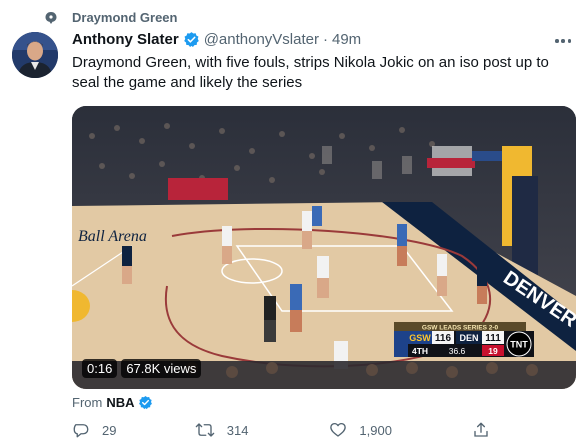 This screenshot has height=444, width=585. Describe the element at coordinates (133, 430) in the screenshot. I see `reply-button: 29` at that location.